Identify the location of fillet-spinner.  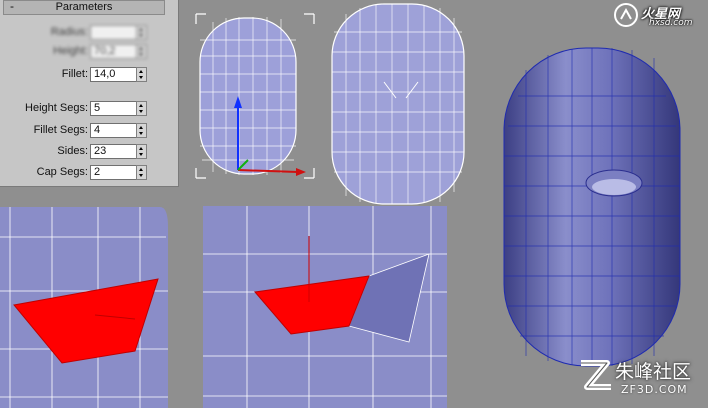
(141, 74).